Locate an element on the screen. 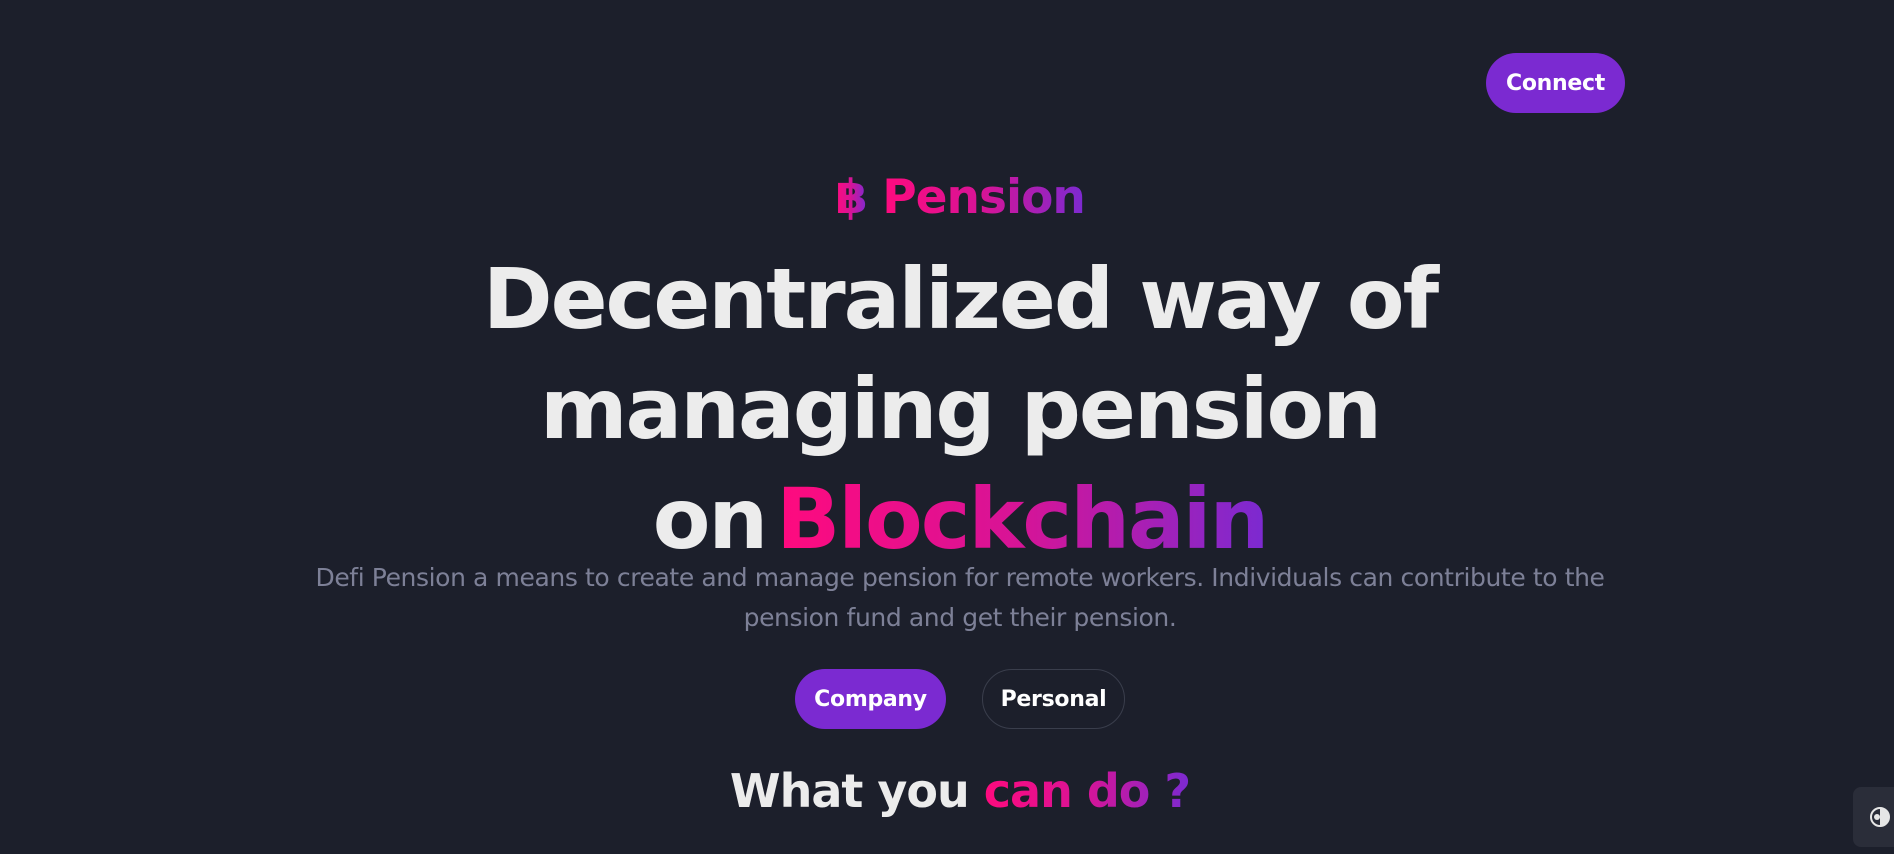 The image size is (1894, 854). brand-title: ฿ Pension is located at coordinates (947, 197).